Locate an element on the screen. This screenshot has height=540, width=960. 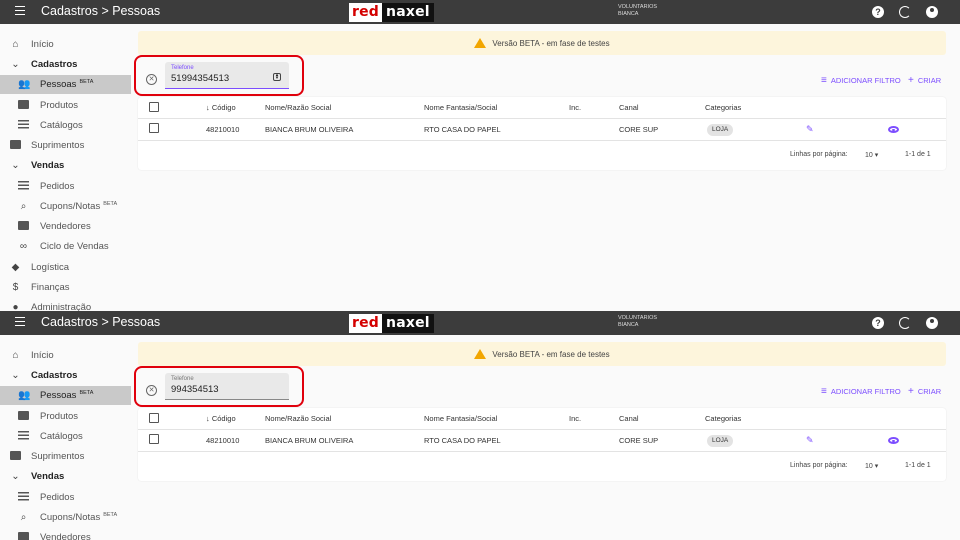
filter-icon: ≡ is located at coordinates (824, 80).